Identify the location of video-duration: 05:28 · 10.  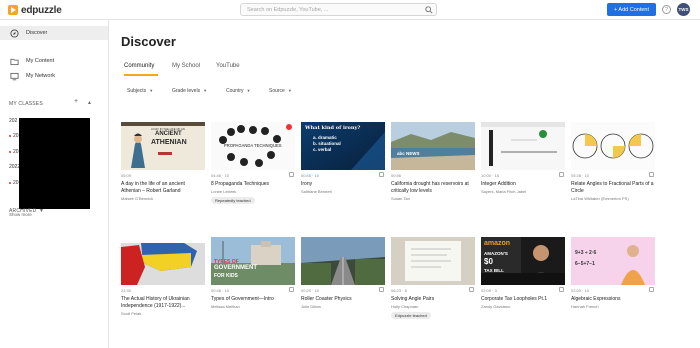
(580, 175).